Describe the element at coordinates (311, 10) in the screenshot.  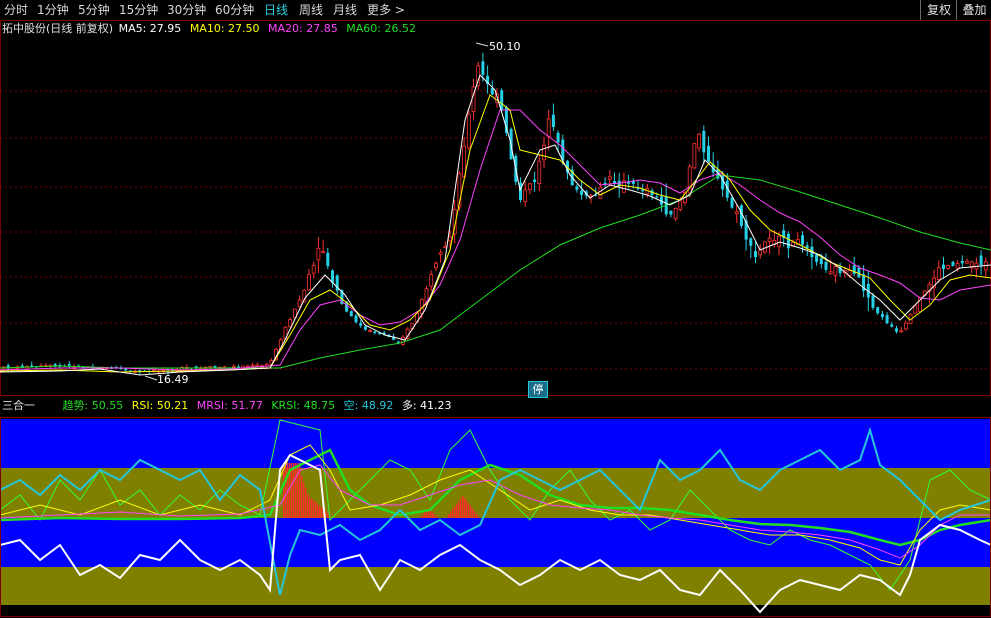
I see `period-tab-weekly: 周线` at that location.